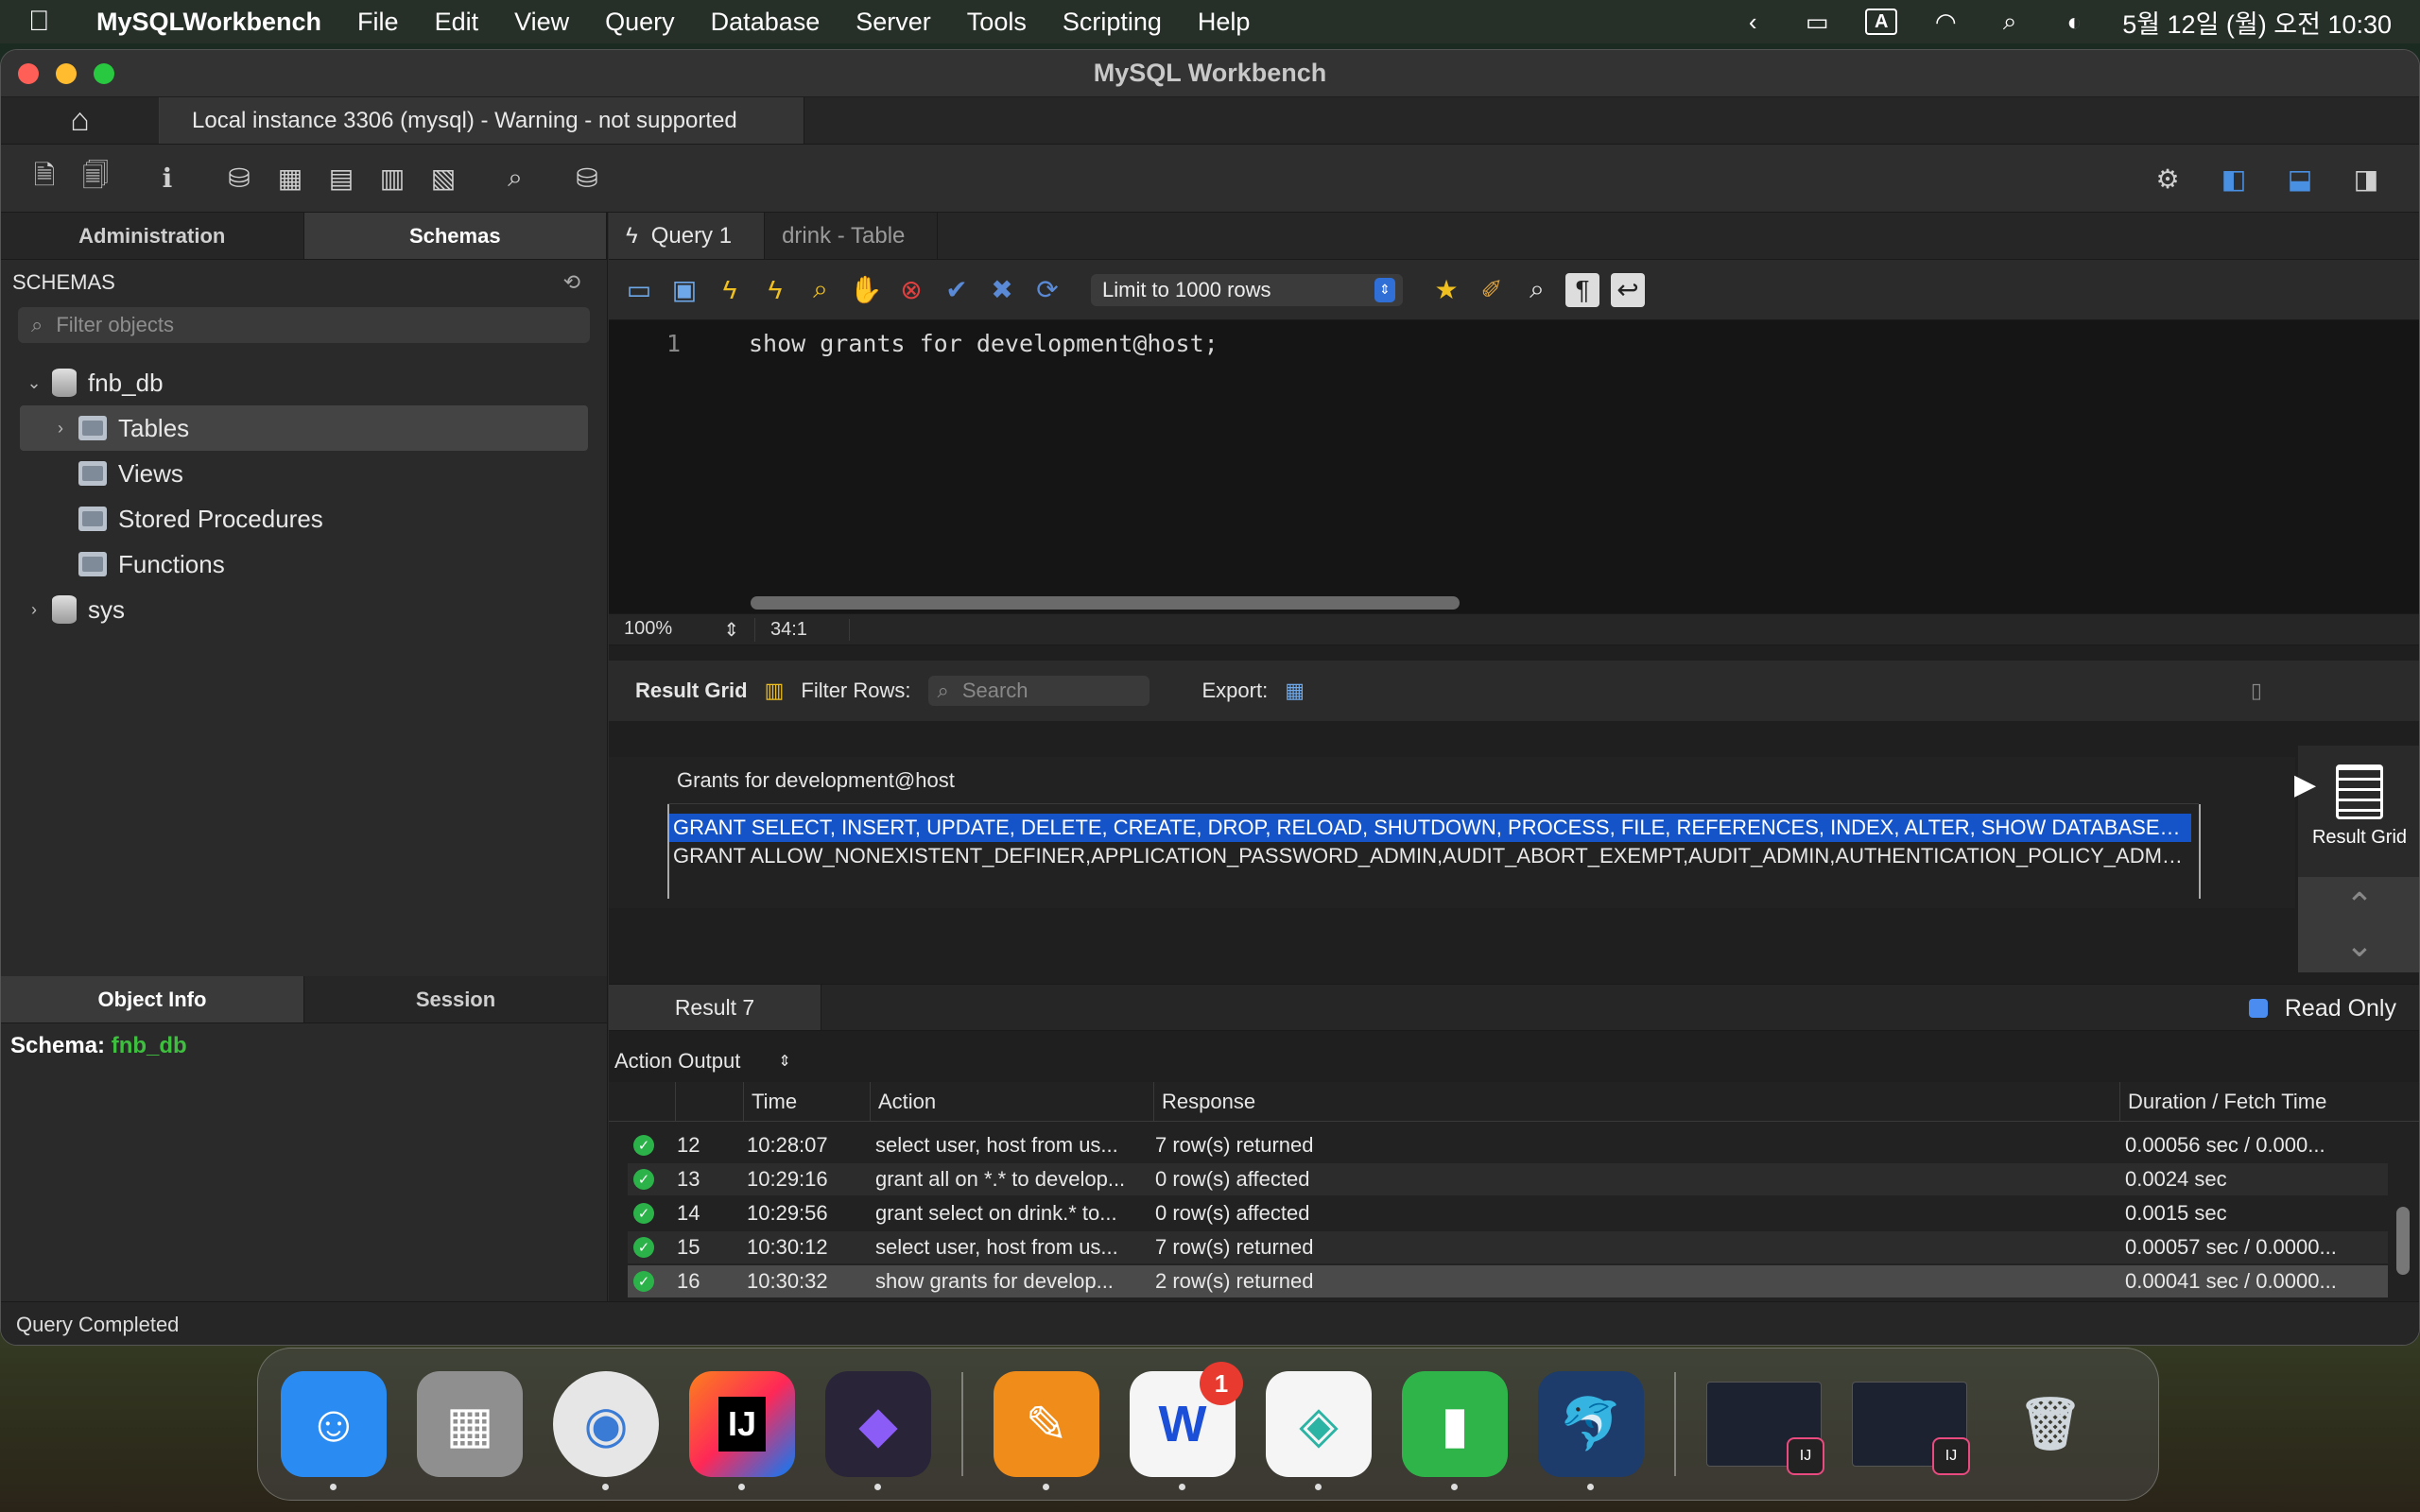 Image resolution: width=2420 pixels, height=1512 pixels. What do you see at coordinates (730, 290) in the screenshot?
I see `execute-all-icon: ϟ` at bounding box center [730, 290].